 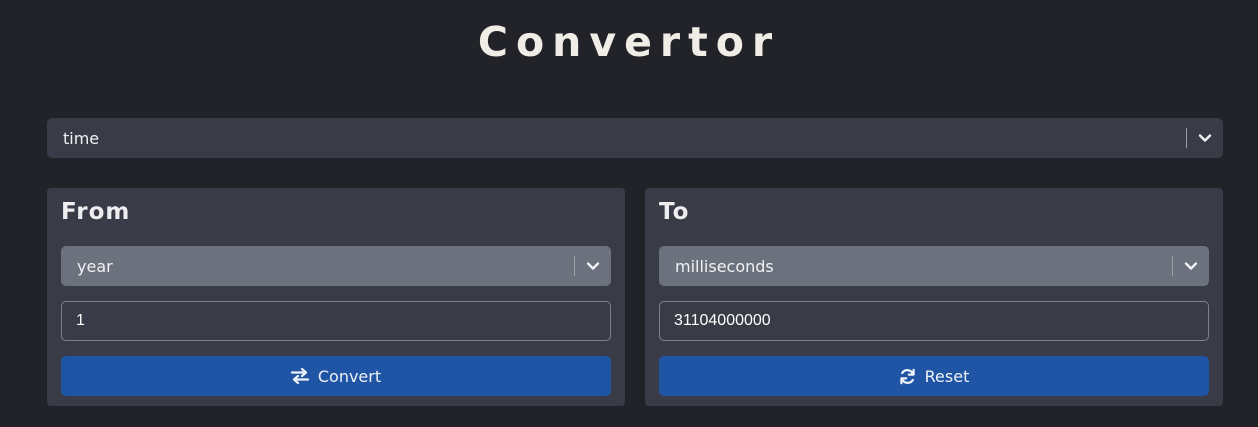 I want to click on sync-icon, so click(x=907, y=376).